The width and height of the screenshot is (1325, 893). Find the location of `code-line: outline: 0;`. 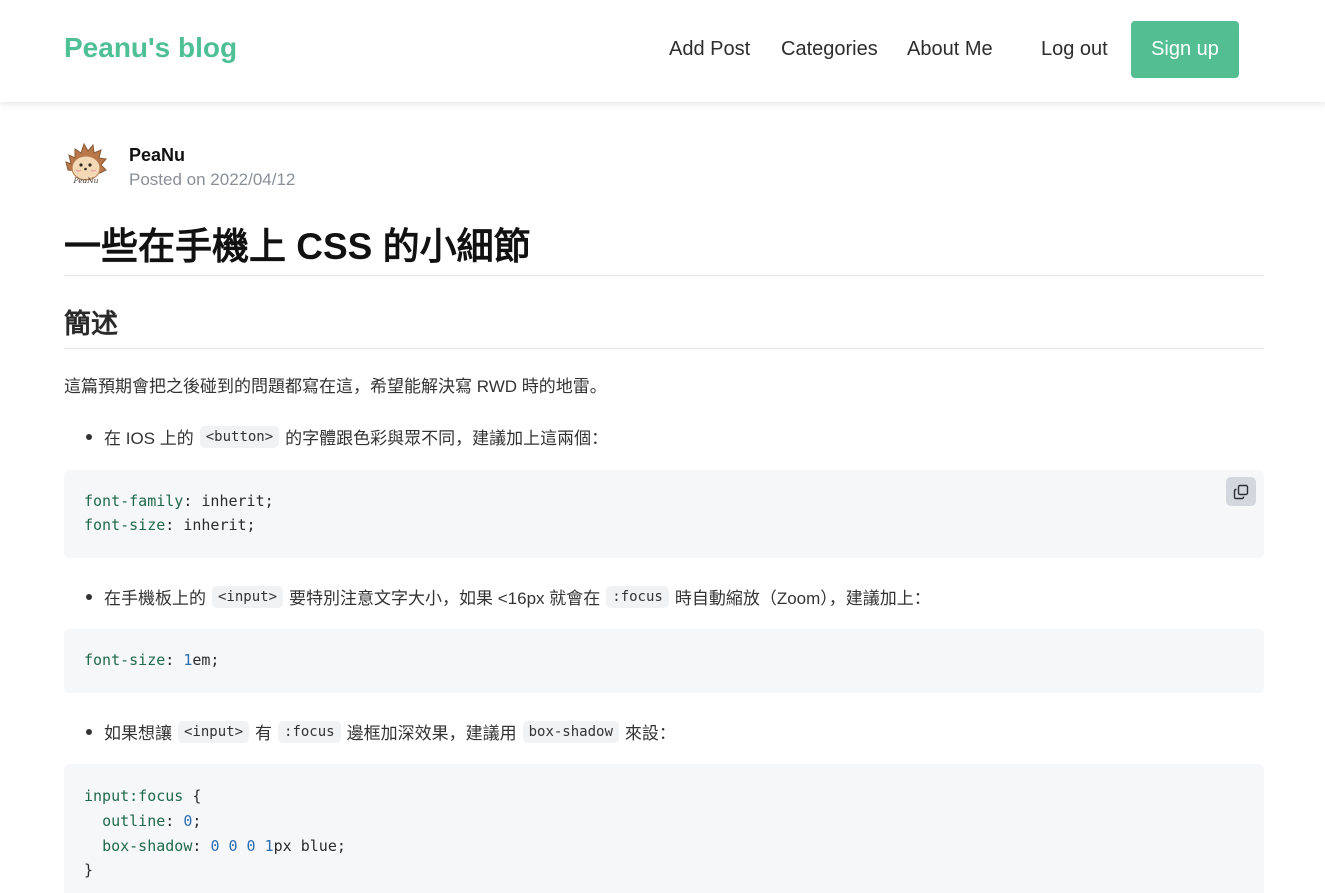

code-line: outline: 0; is located at coordinates (152, 821).